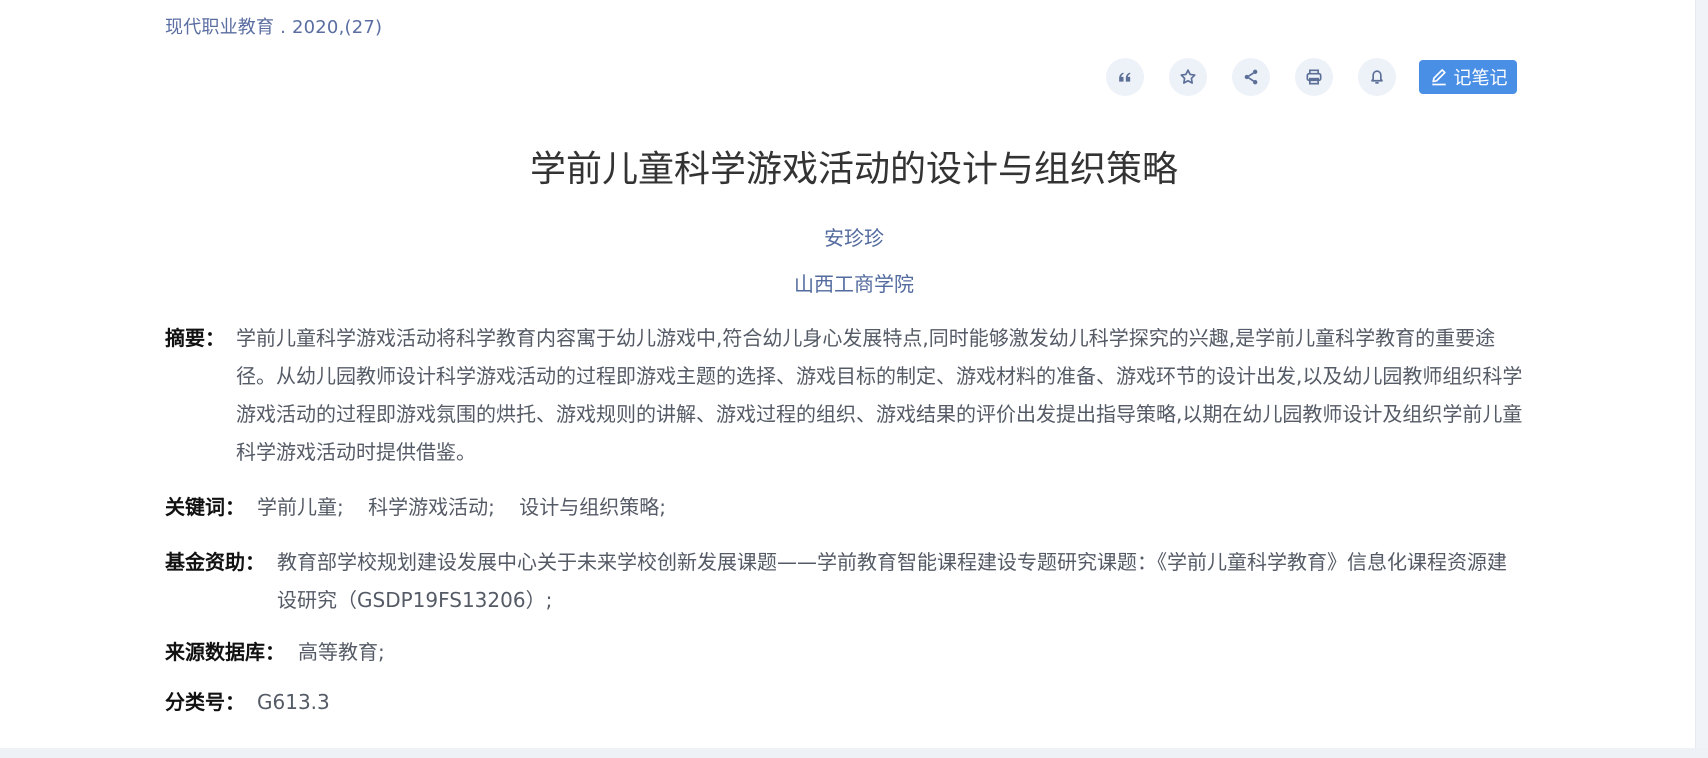  What do you see at coordinates (341, 652) in the screenshot?
I see `source-database: 高等教育;` at bounding box center [341, 652].